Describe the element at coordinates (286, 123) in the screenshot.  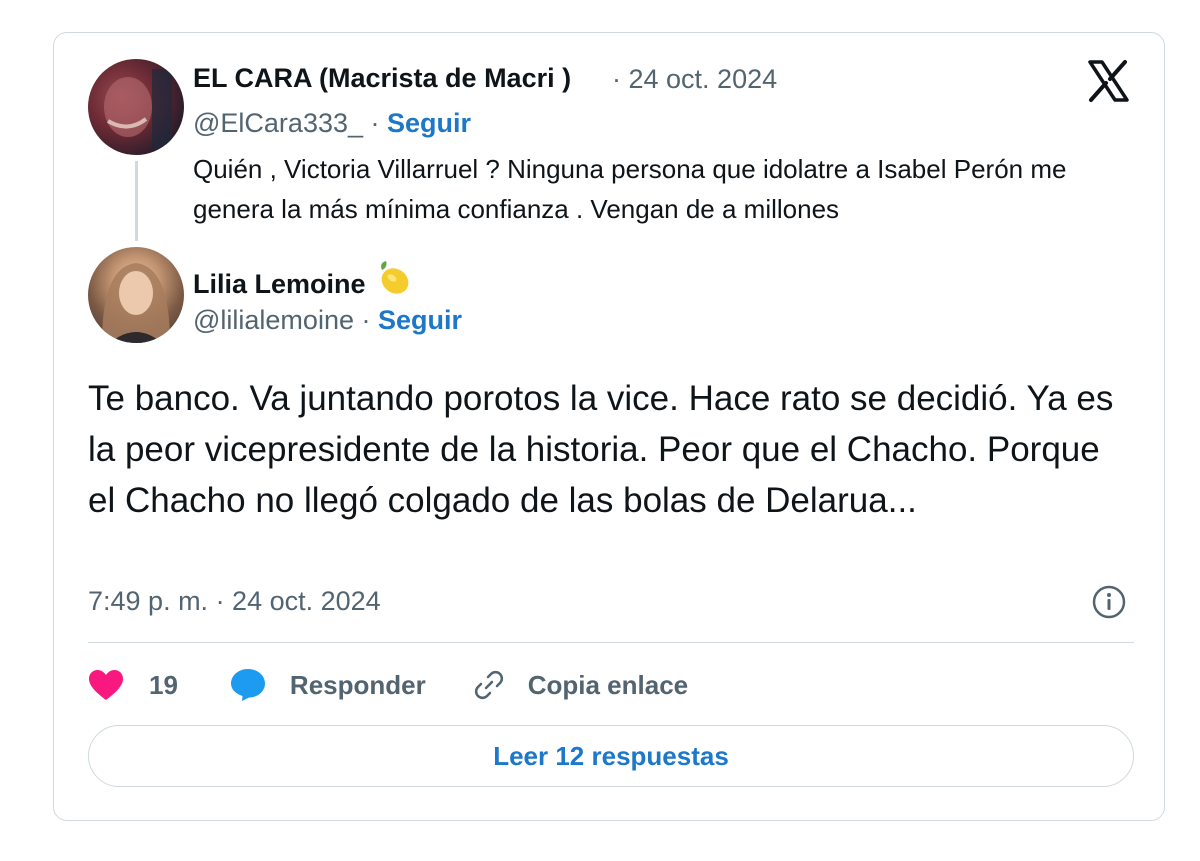
I see `quoted-author-handle: @ElCara333_ ·` at that location.